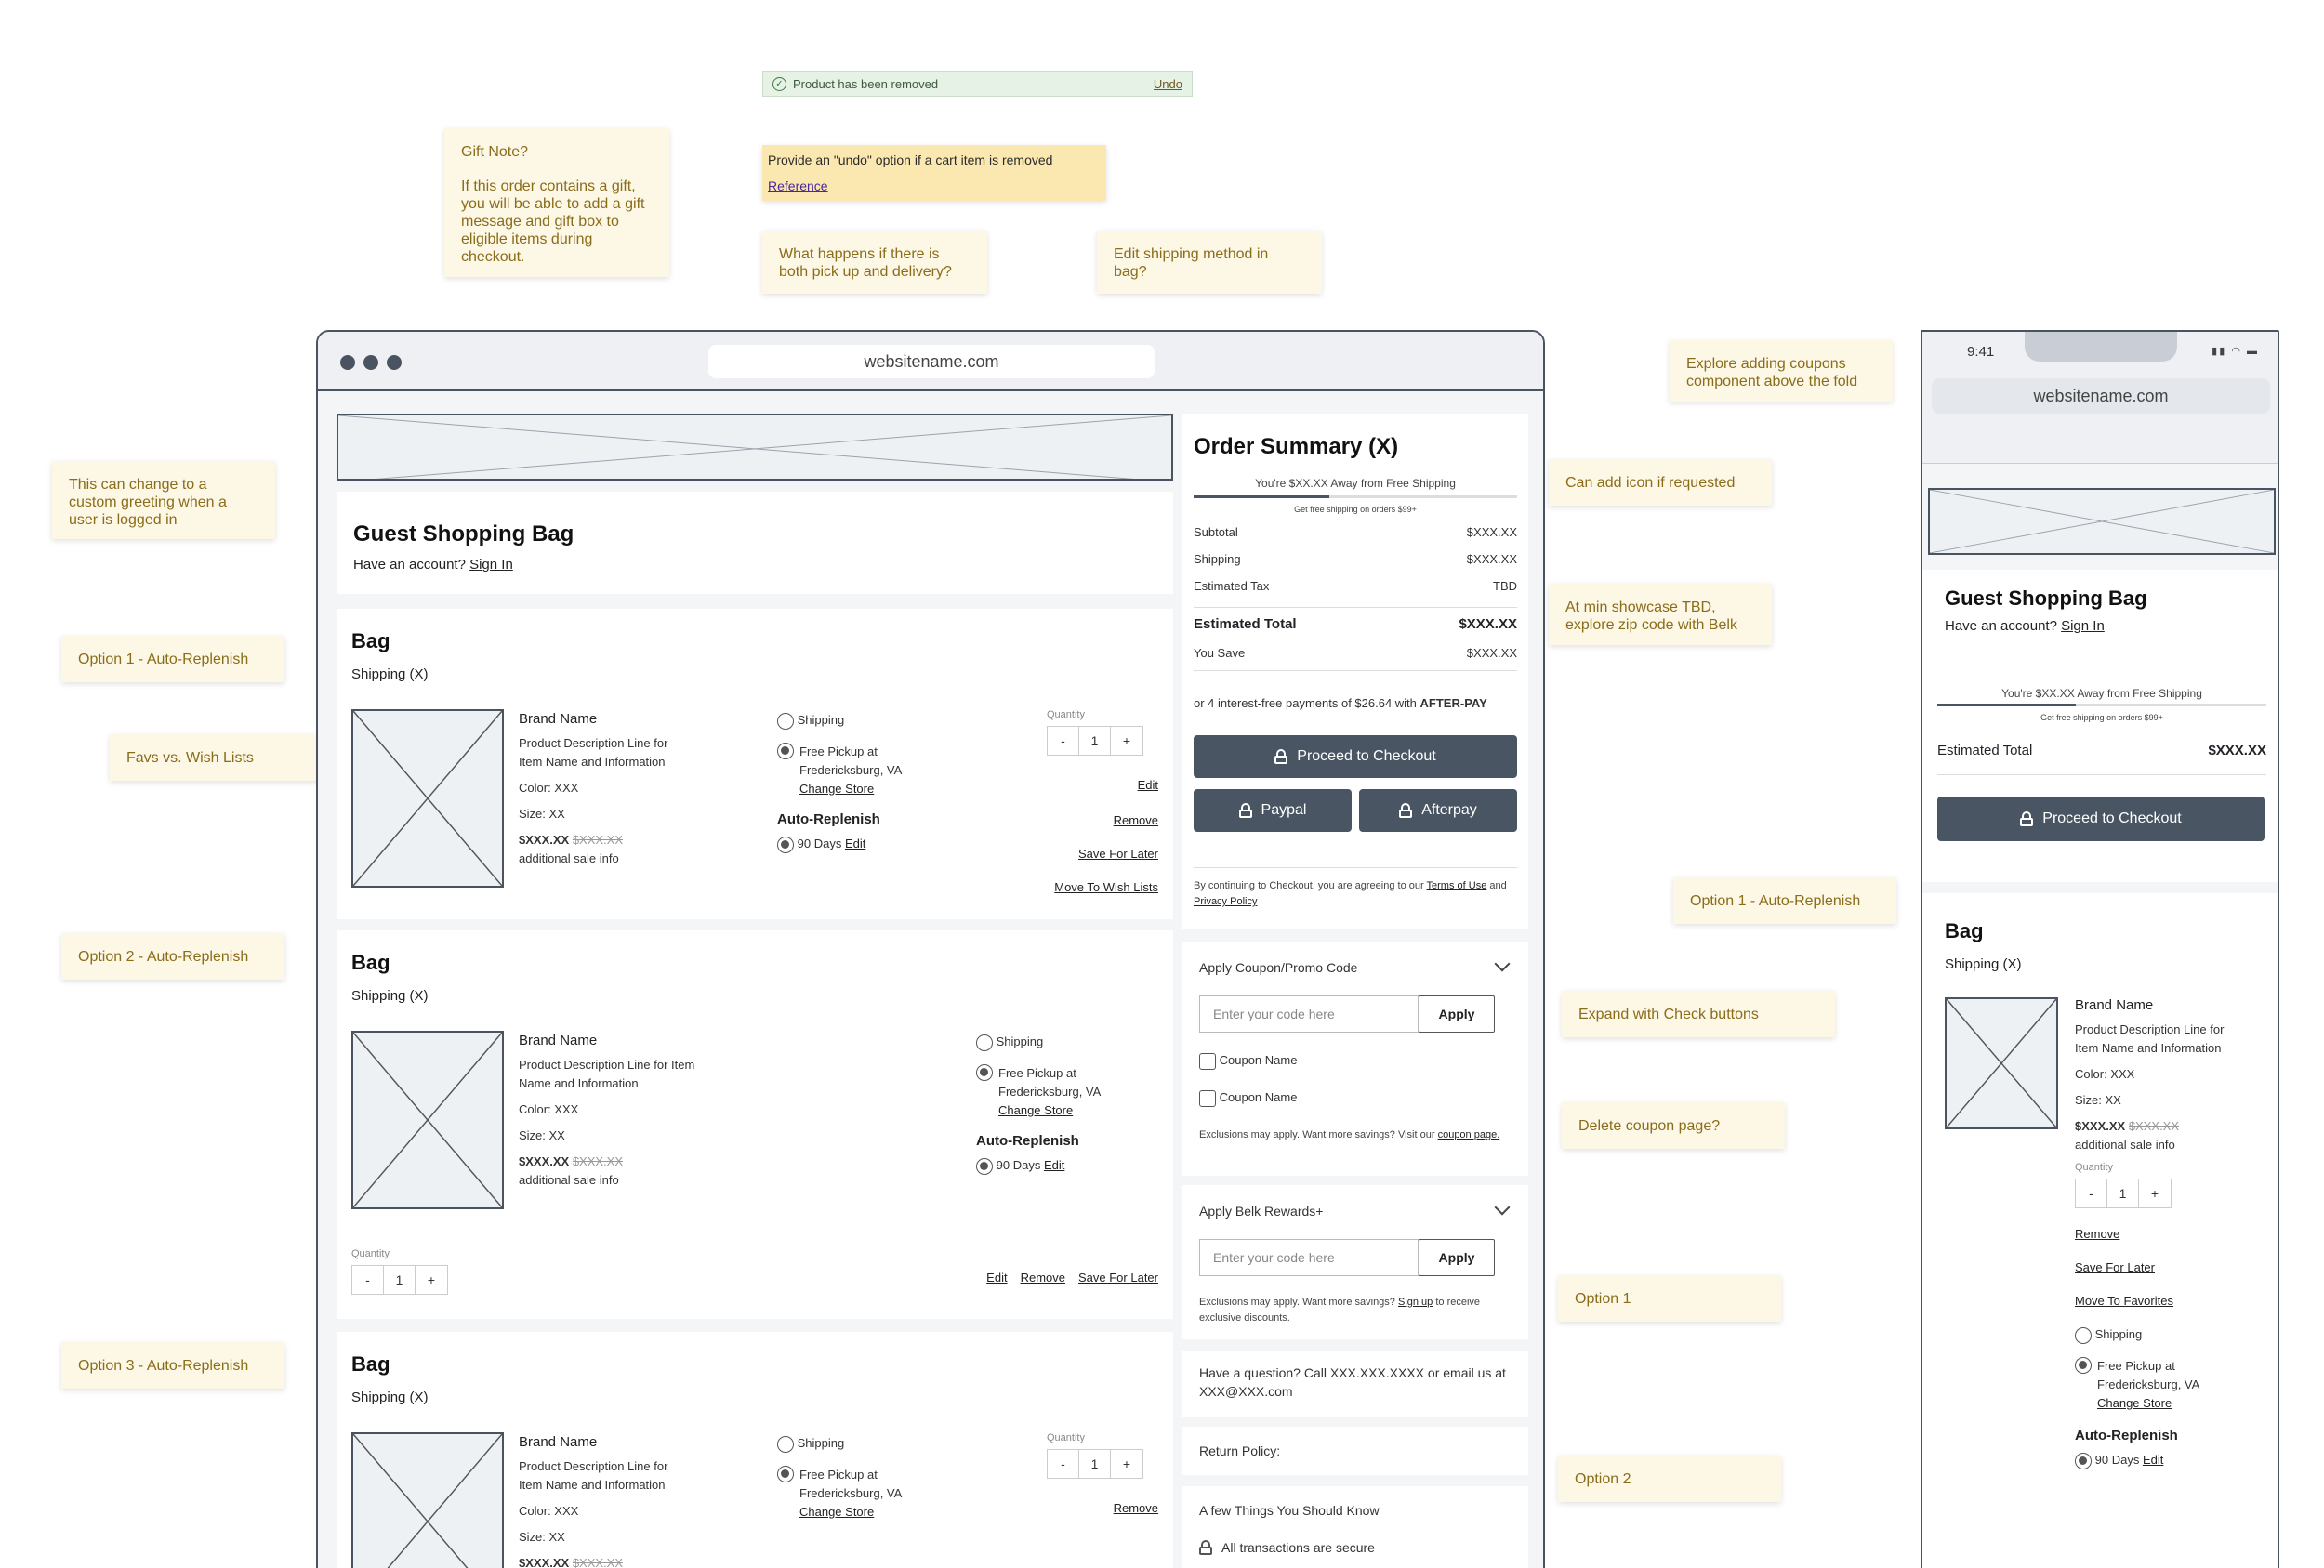 This screenshot has width=2324, height=1568. Describe the element at coordinates (2172, 1302) in the screenshot. I see `move-to-favorites-link: Move To Favorites` at that location.